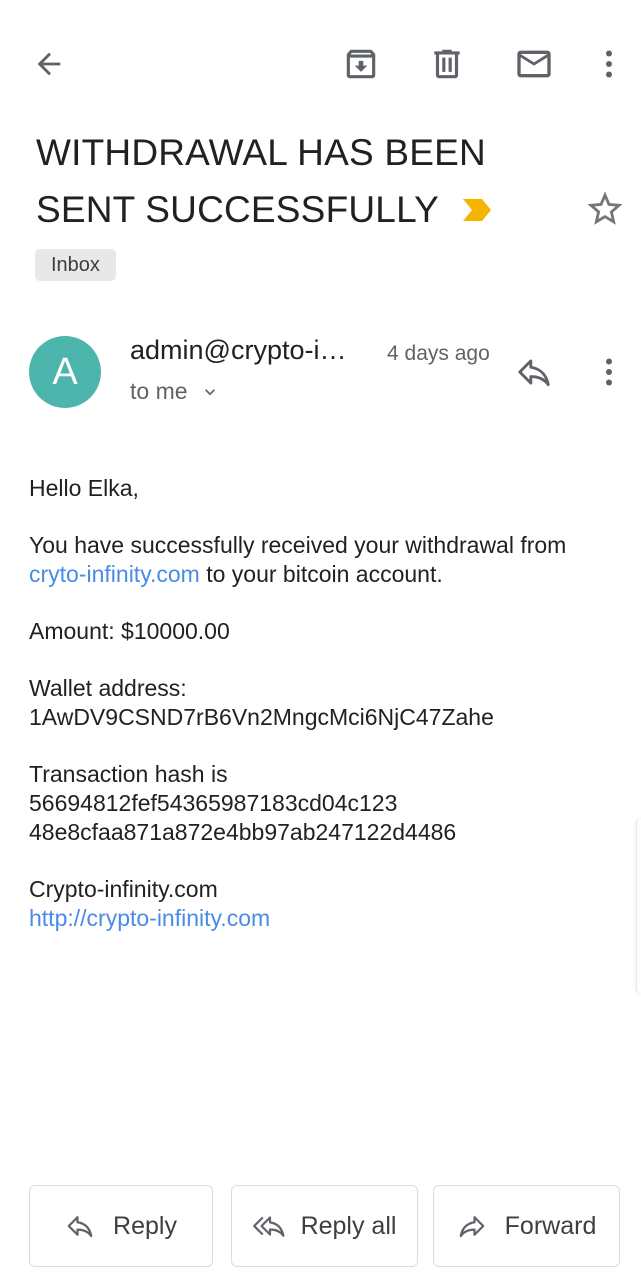  I want to click on delete-button, so click(447, 64).